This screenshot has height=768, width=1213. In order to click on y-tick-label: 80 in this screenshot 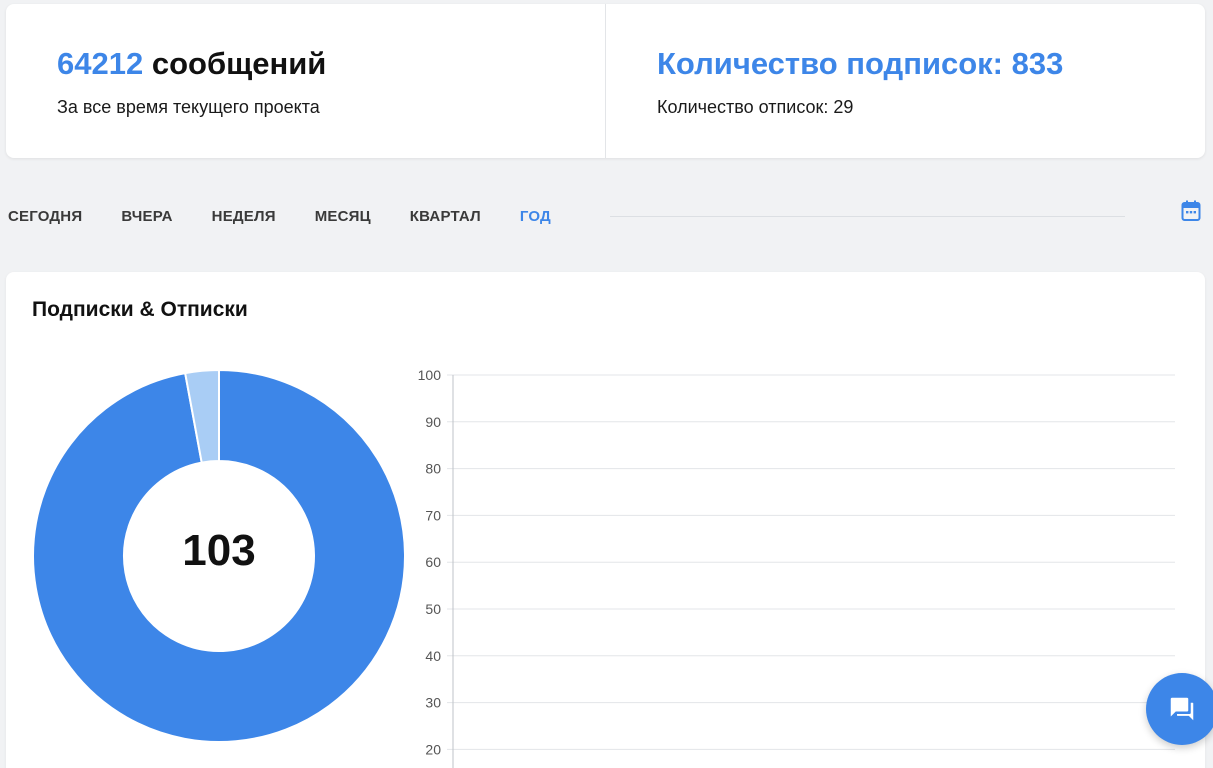, I will do `click(433, 469)`.